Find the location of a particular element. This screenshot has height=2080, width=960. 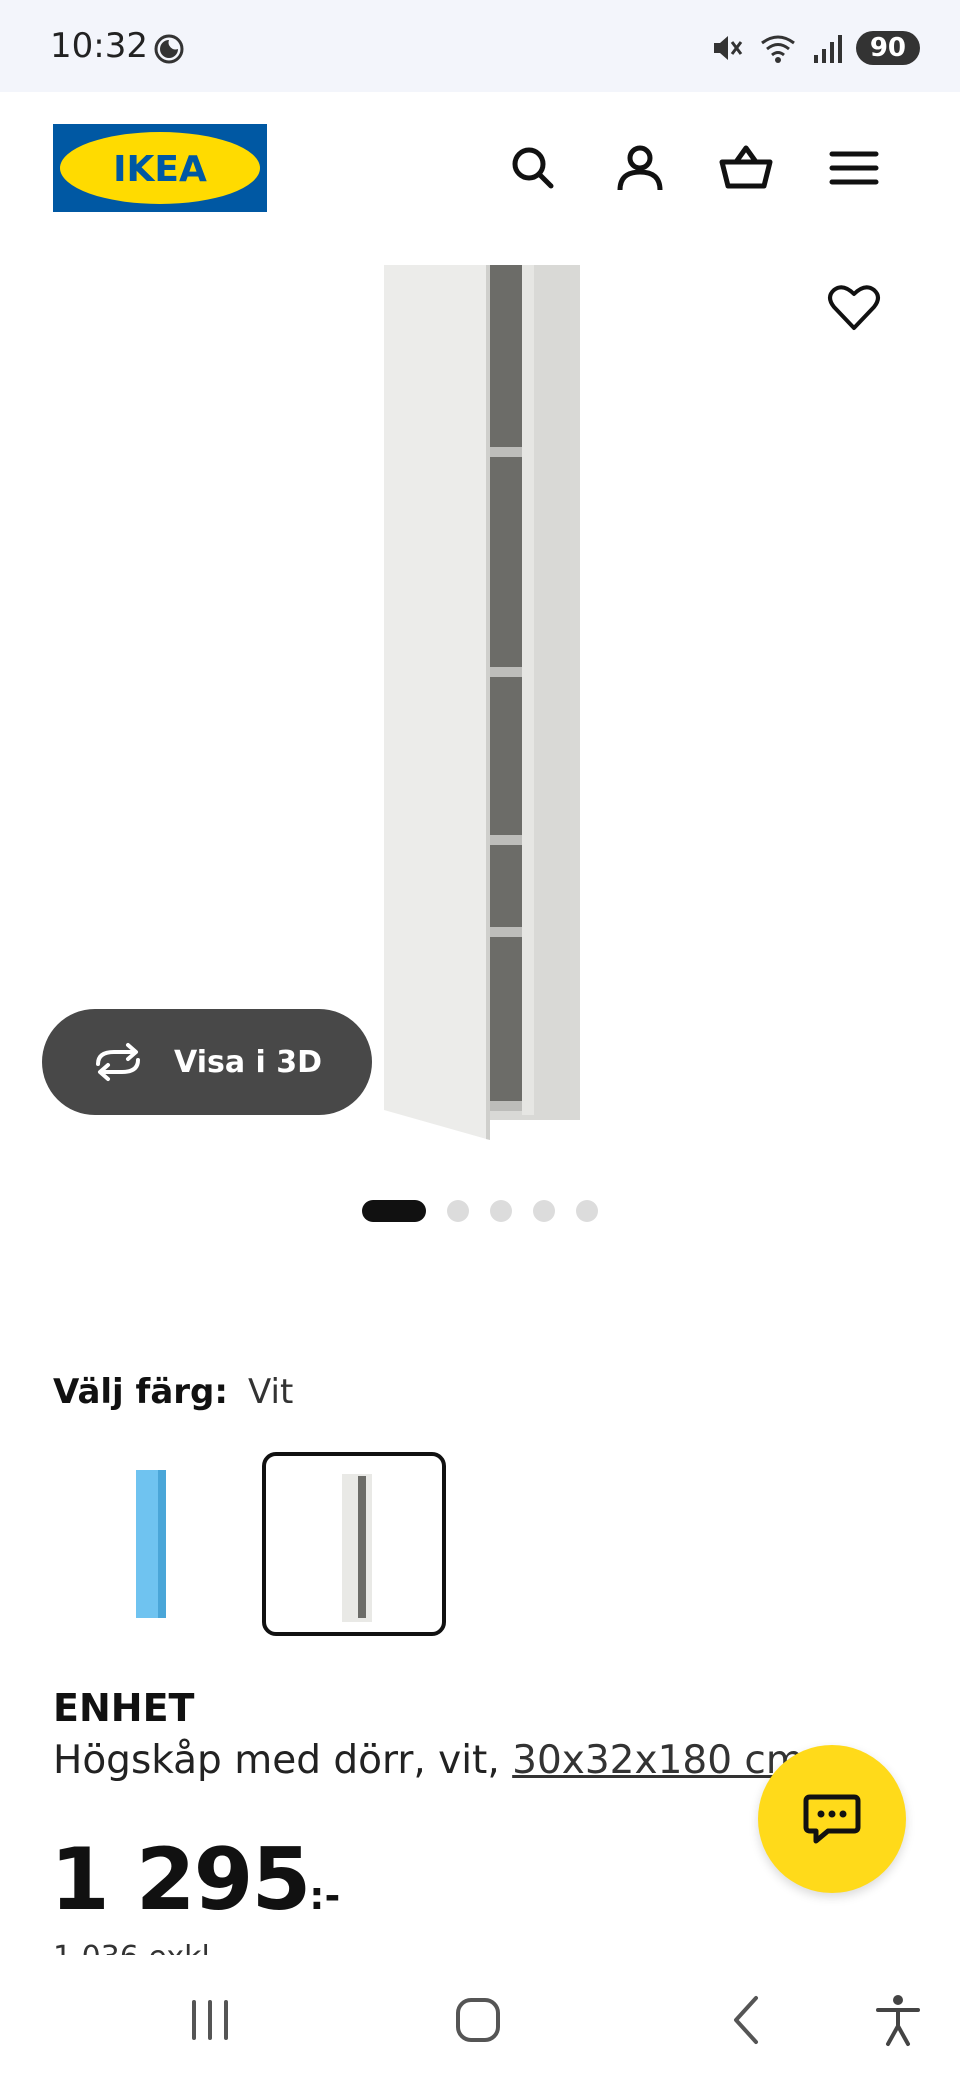

search-icon is located at coordinates (533, 168).